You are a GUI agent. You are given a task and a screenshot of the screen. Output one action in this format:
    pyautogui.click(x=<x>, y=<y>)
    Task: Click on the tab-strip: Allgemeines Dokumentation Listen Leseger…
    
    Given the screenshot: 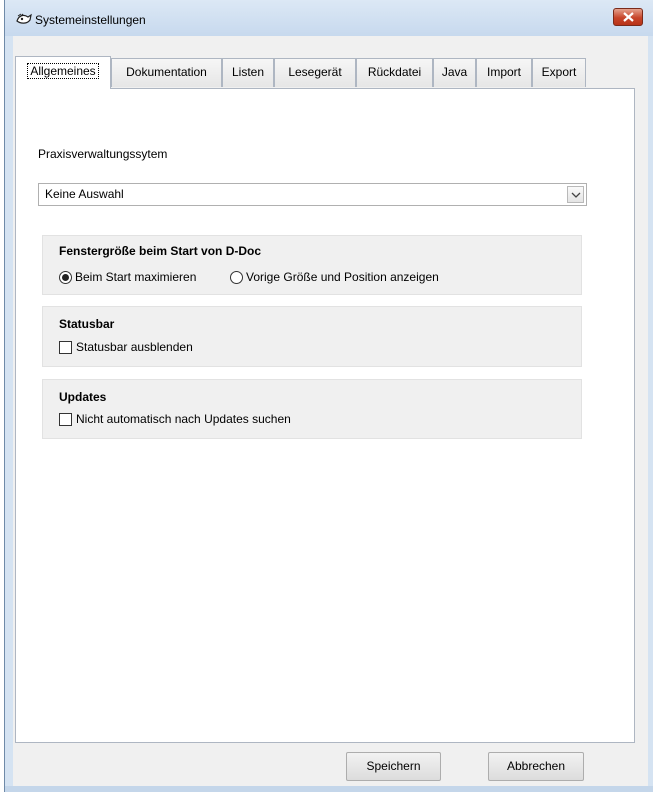 What is the action you would take?
    pyautogui.click(x=325, y=72)
    